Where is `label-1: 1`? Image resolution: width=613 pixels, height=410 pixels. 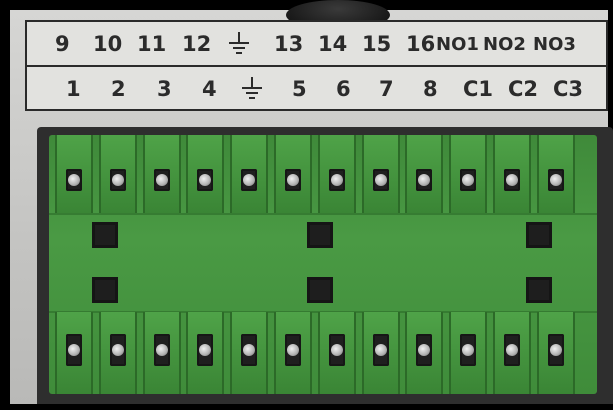 label-1: 1 is located at coordinates (73, 89).